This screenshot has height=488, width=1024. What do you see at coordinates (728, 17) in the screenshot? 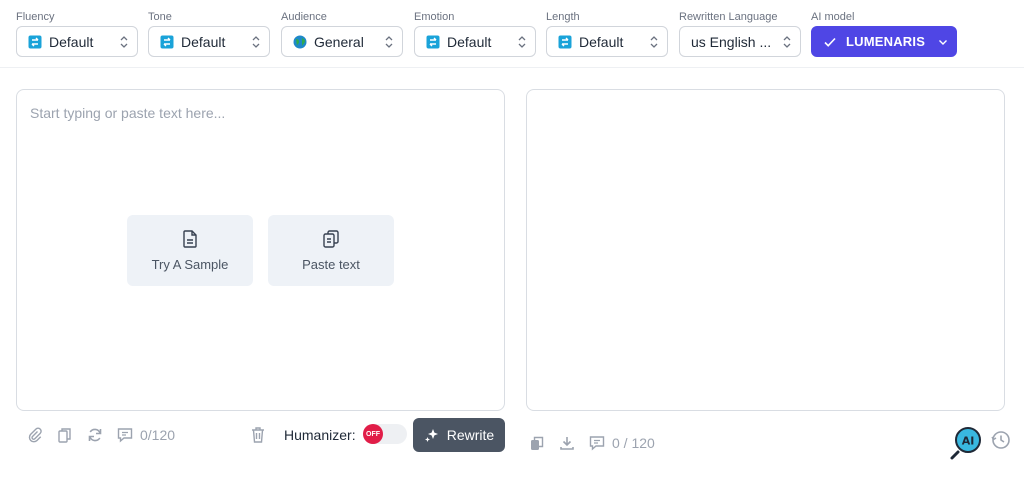
I see `language-label: Rewritten Language` at bounding box center [728, 17].